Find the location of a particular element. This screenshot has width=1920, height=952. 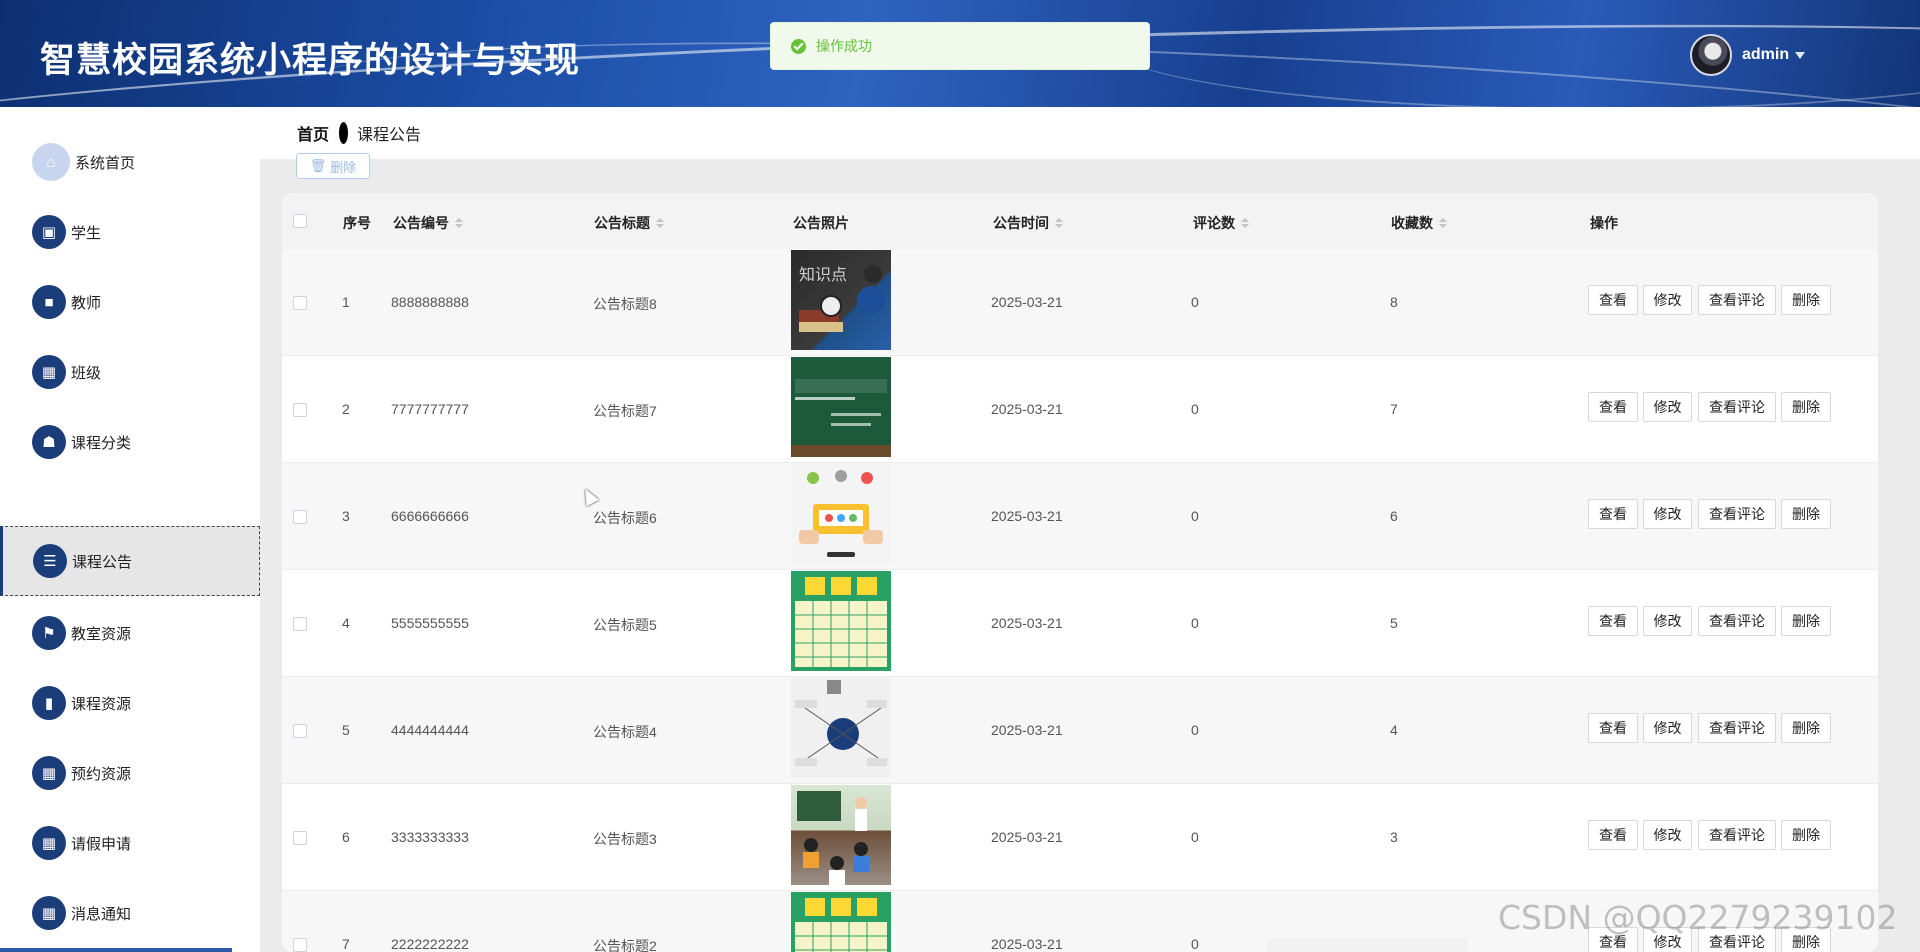

breadcrumb-separator-icon is located at coordinates (344, 133).